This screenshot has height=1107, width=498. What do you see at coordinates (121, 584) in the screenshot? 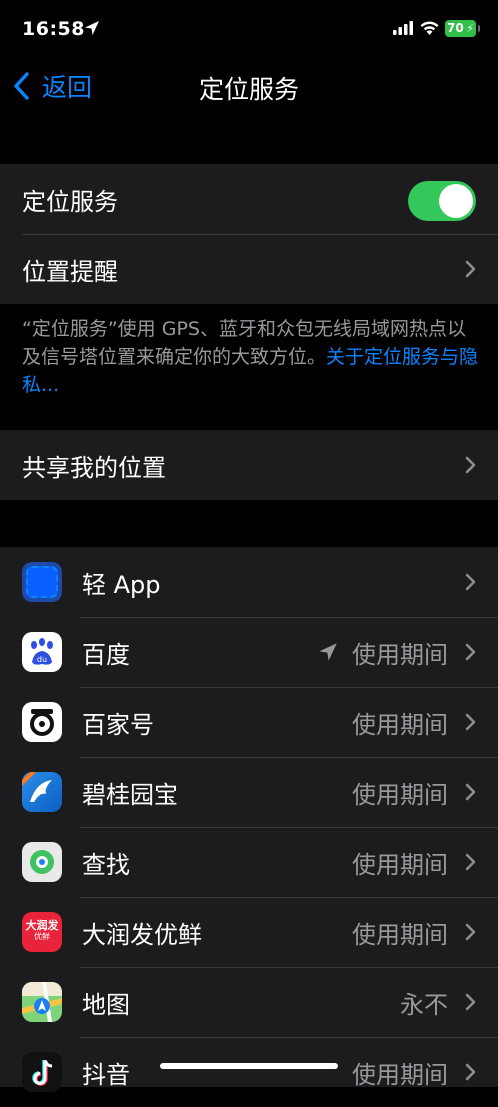
I see `app-name: 轻 App` at bounding box center [121, 584].